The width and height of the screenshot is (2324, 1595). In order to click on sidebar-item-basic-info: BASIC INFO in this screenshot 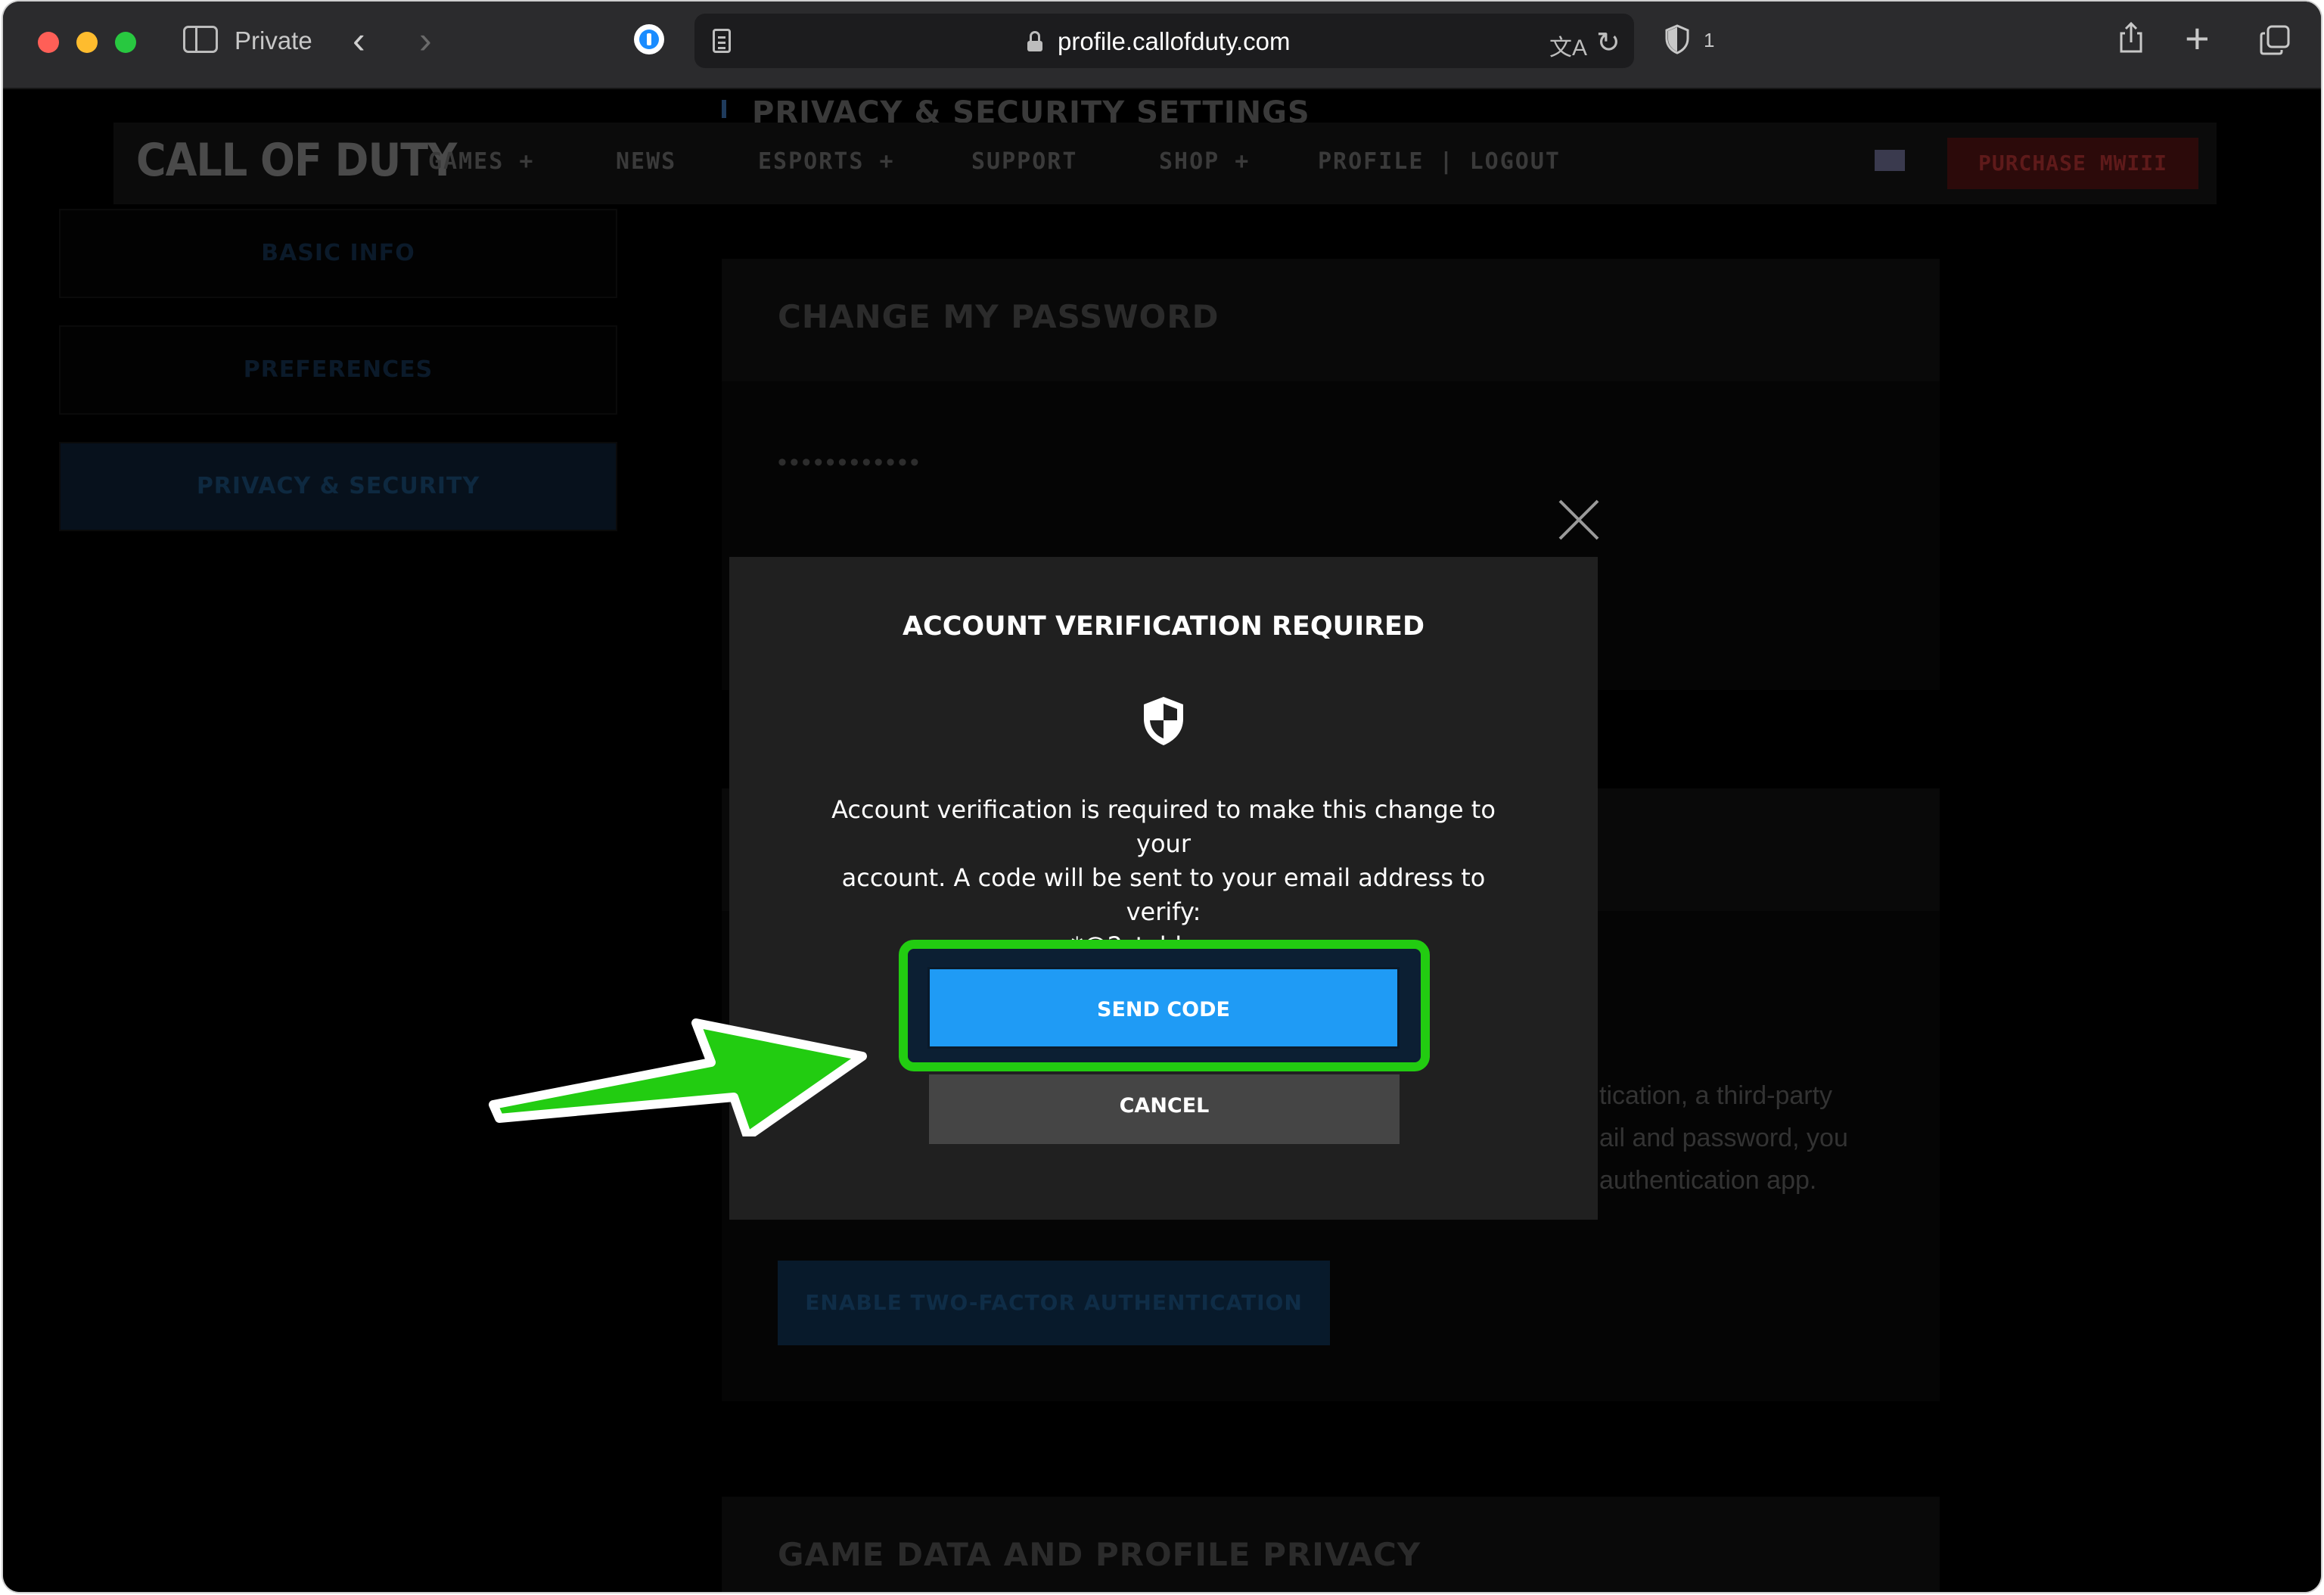, I will do `click(338, 253)`.